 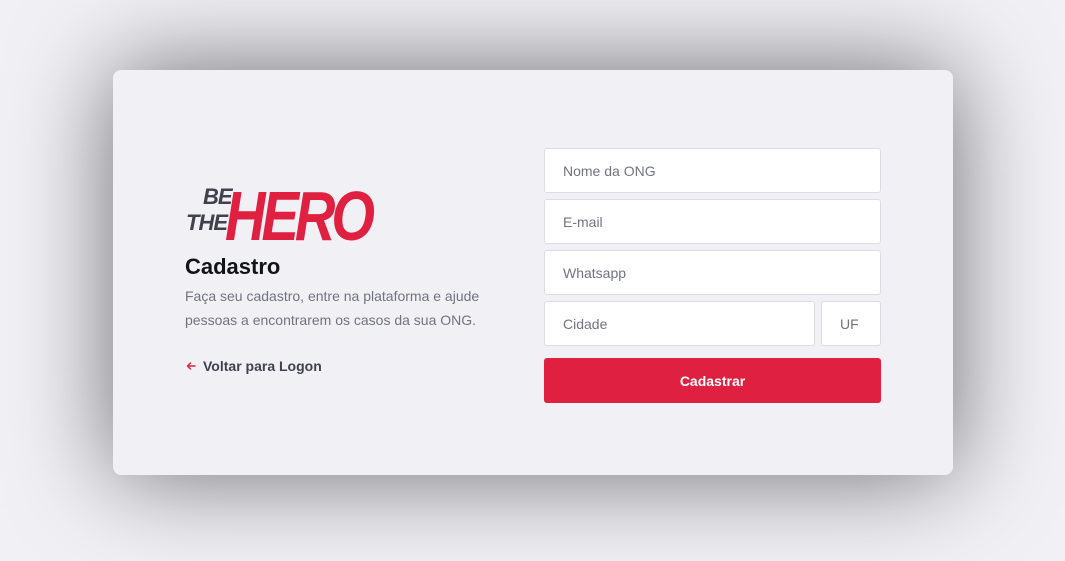 I want to click on be-the-hero-logo: BE THE HERO, so click(x=280, y=213).